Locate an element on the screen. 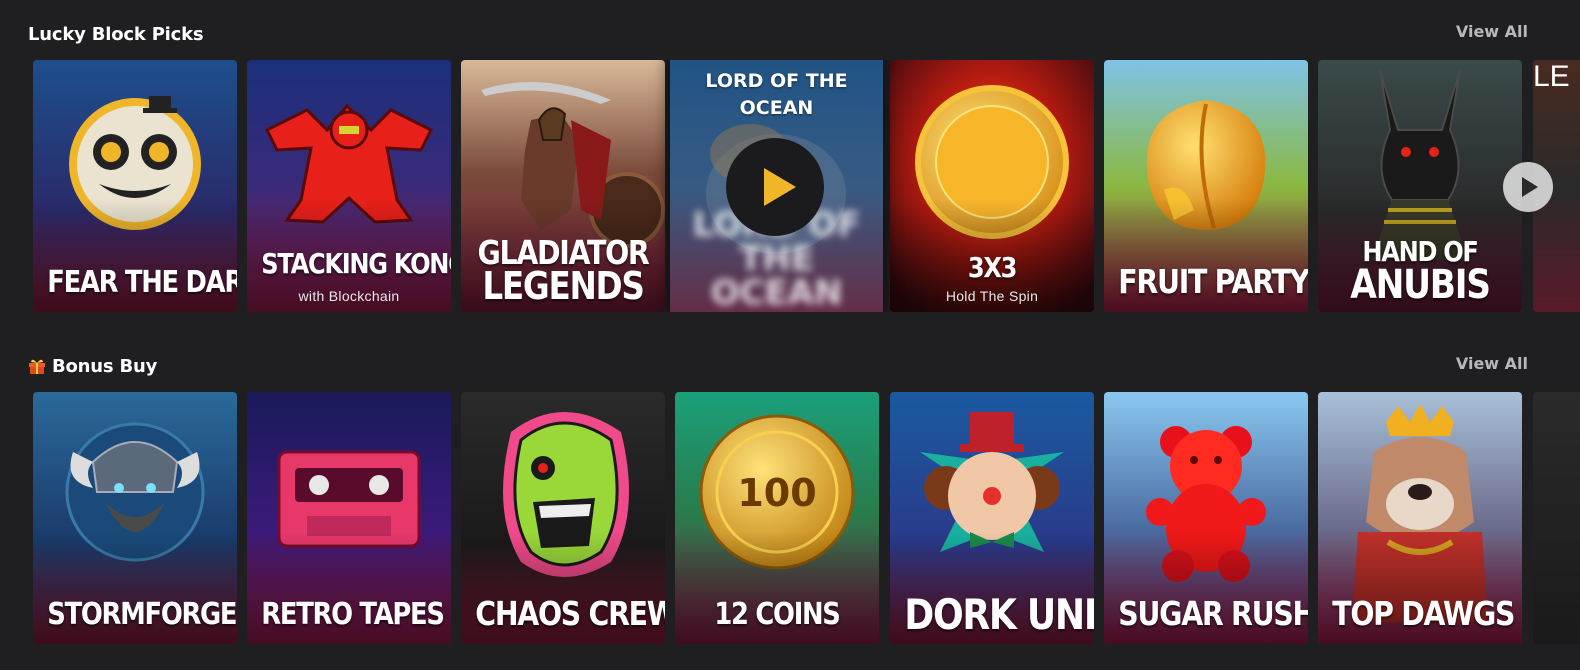  game-title: LORD OF THE OCEAN is located at coordinates (776, 94).